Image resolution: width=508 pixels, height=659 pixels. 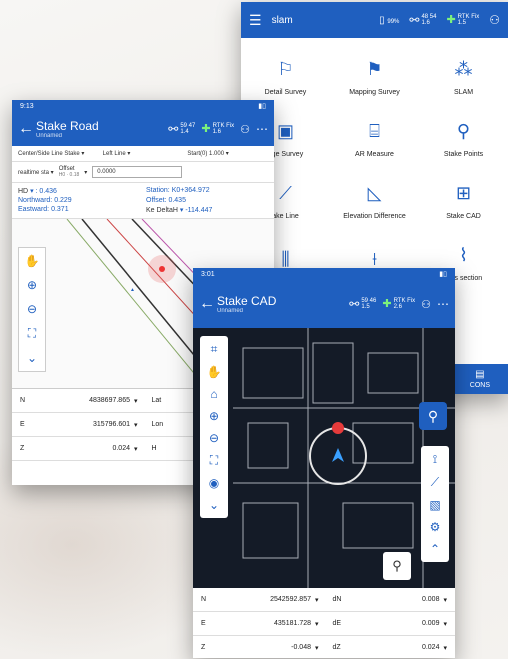 I want to click on stake-type-select: Center/Side Line Stake ▾, so click(x=58, y=153).